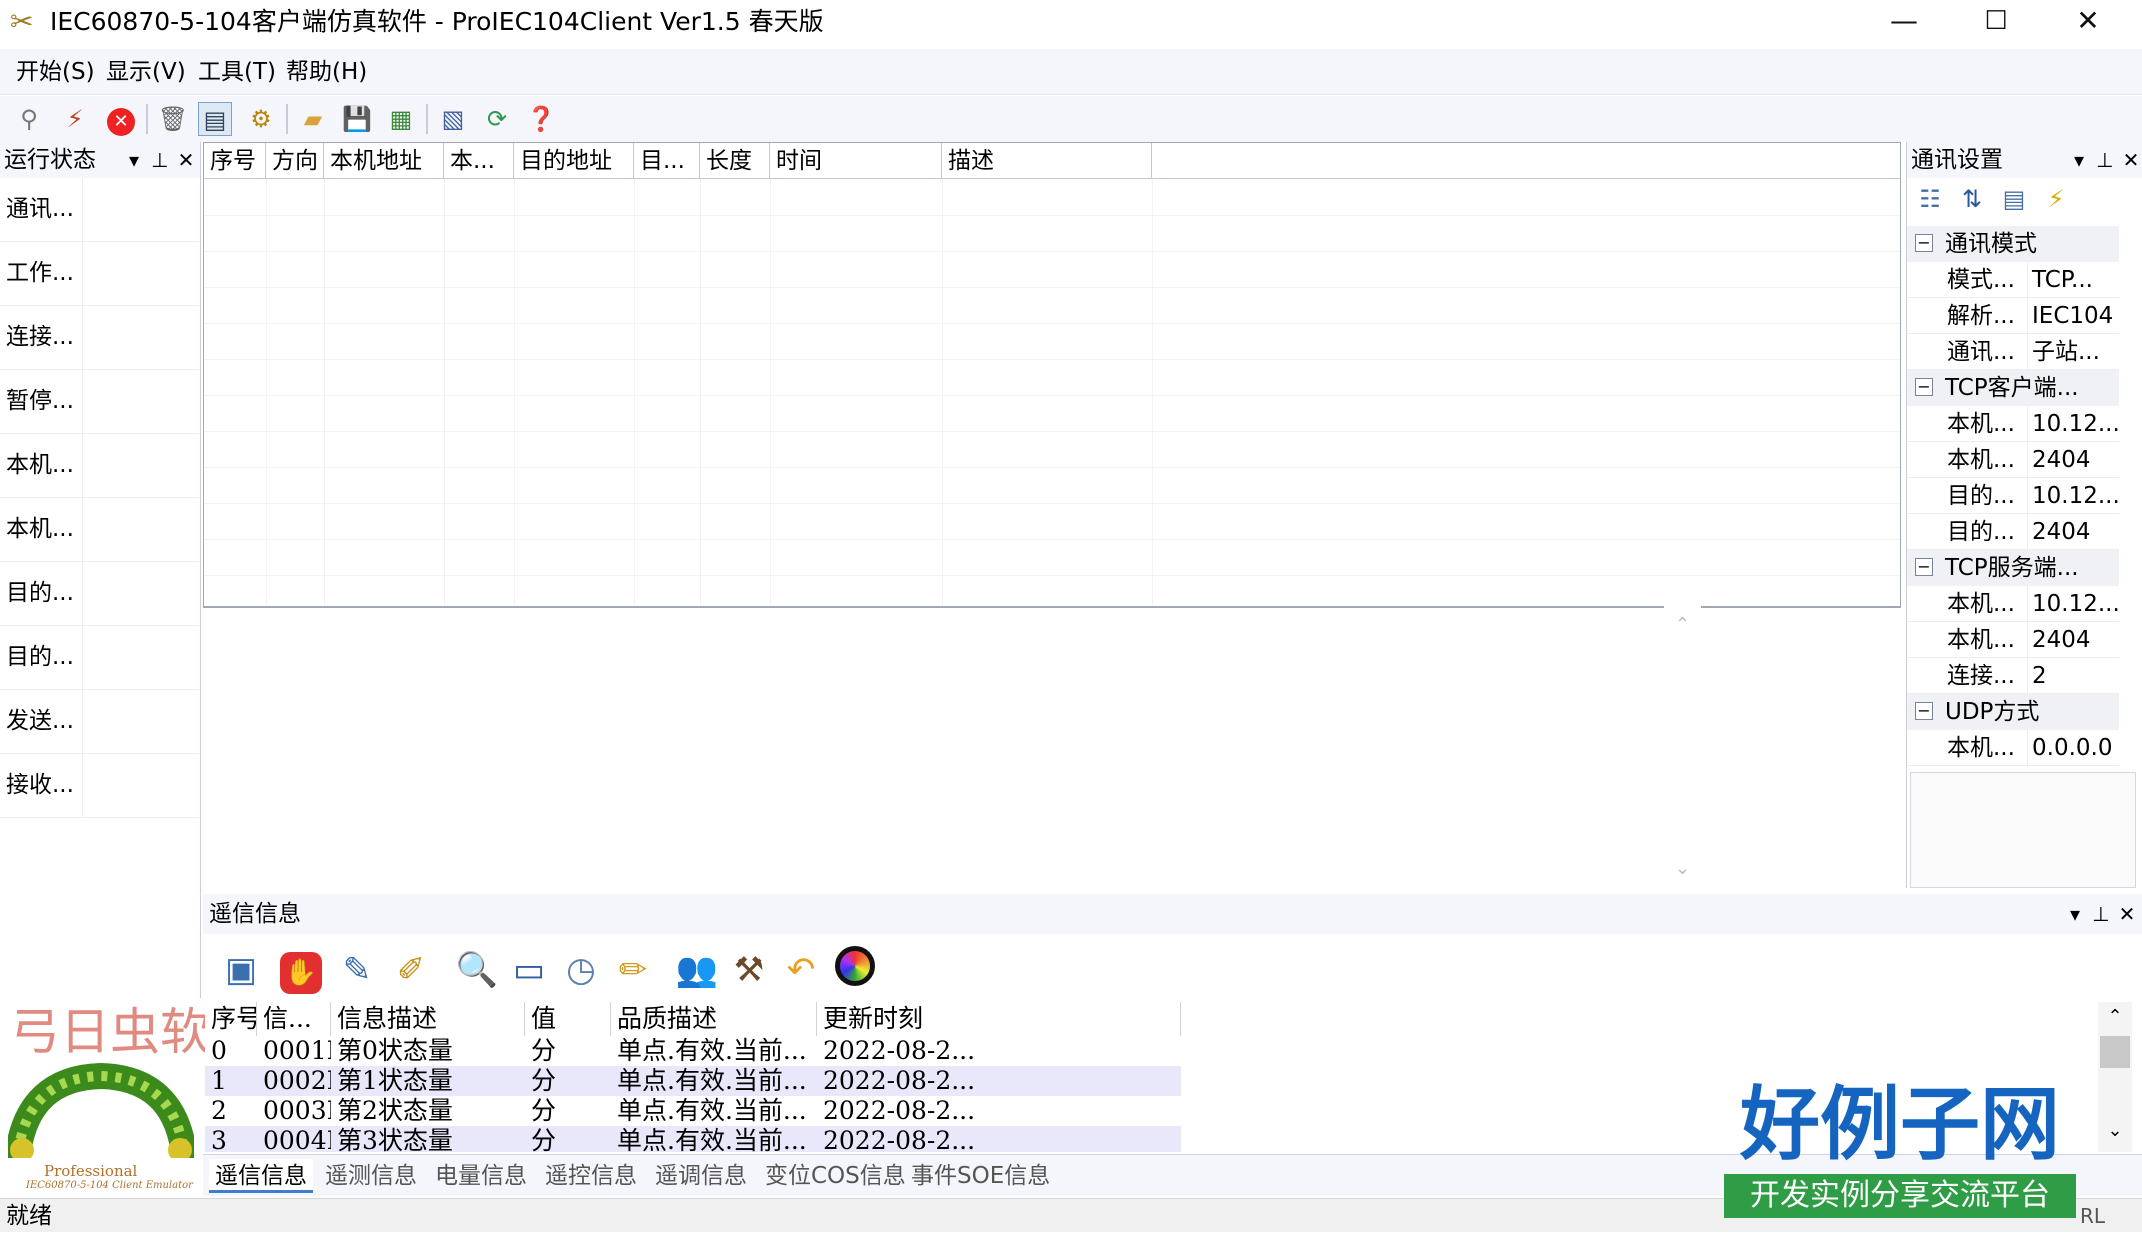 Image resolution: width=2142 pixels, height=1233 pixels. Describe the element at coordinates (980, 1176) in the screenshot. I see `tab-soe: 事件SOE信息` at that location.